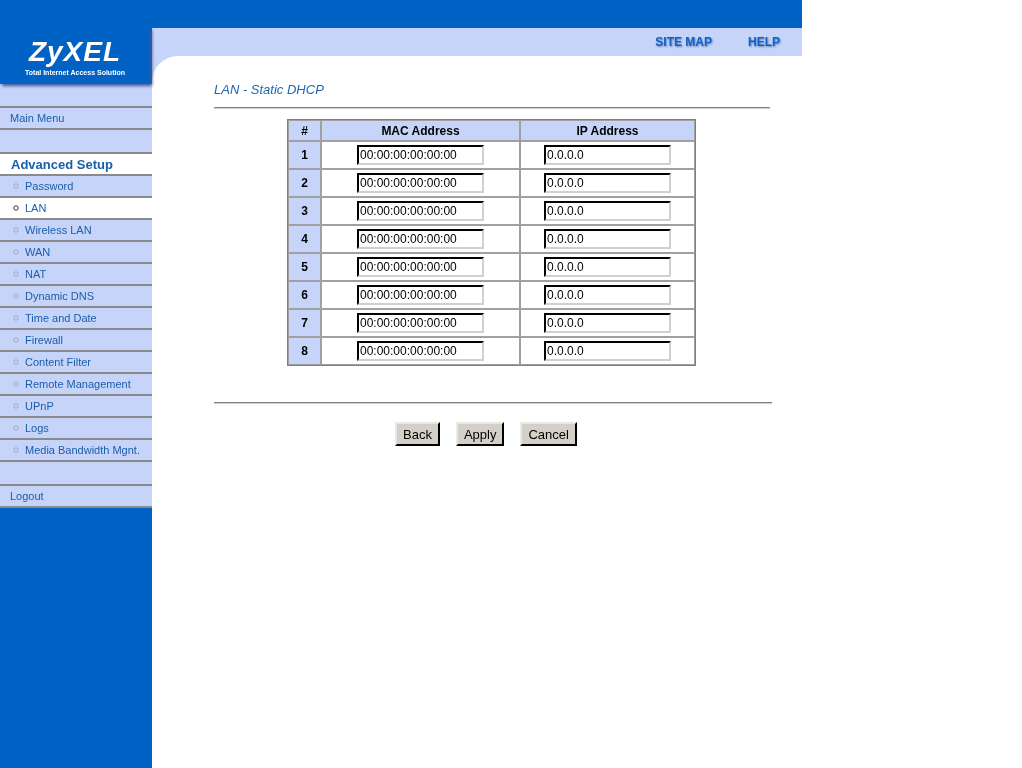  Describe the element at coordinates (304, 130) in the screenshot. I see `column-header: #` at that location.